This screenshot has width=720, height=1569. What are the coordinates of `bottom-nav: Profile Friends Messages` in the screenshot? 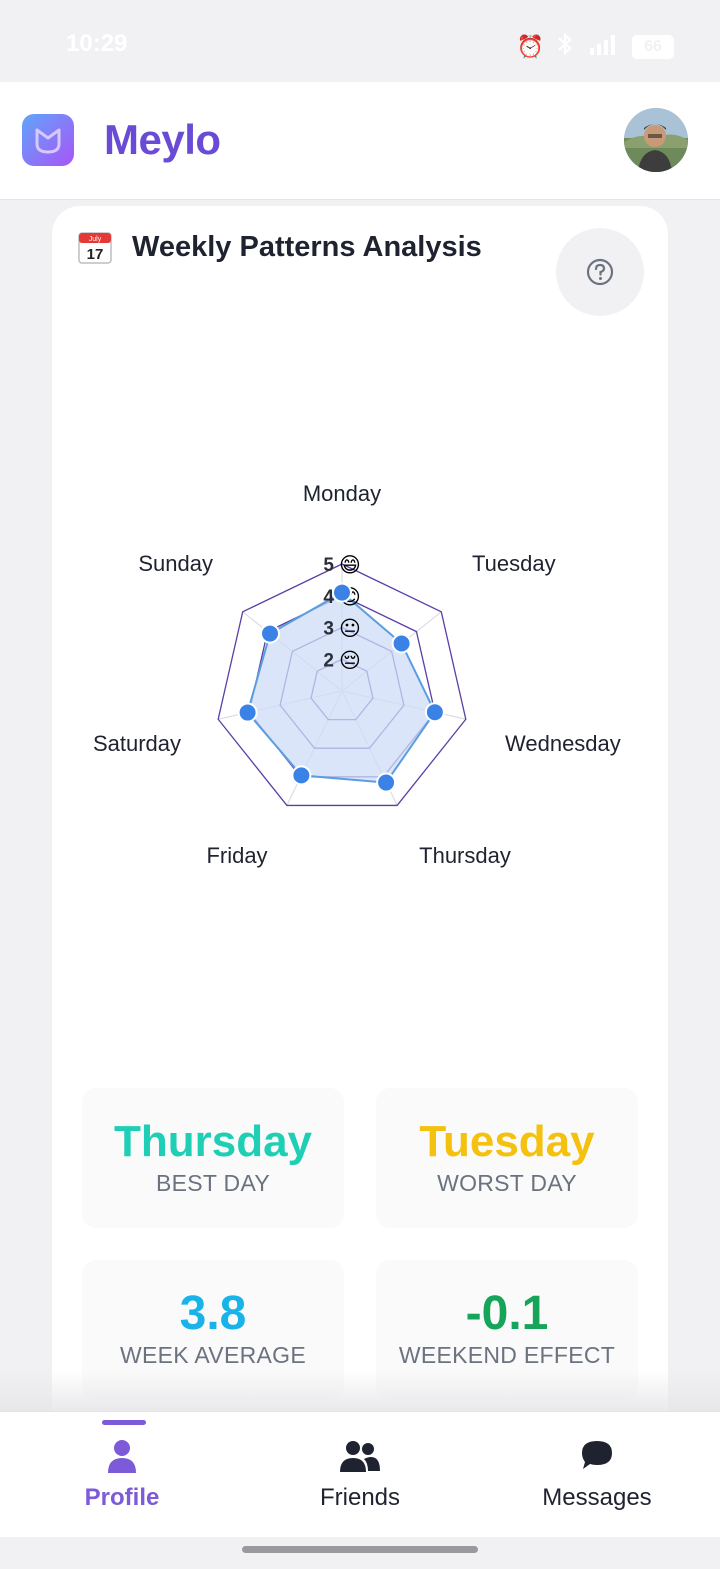 It's located at (360, 1474).